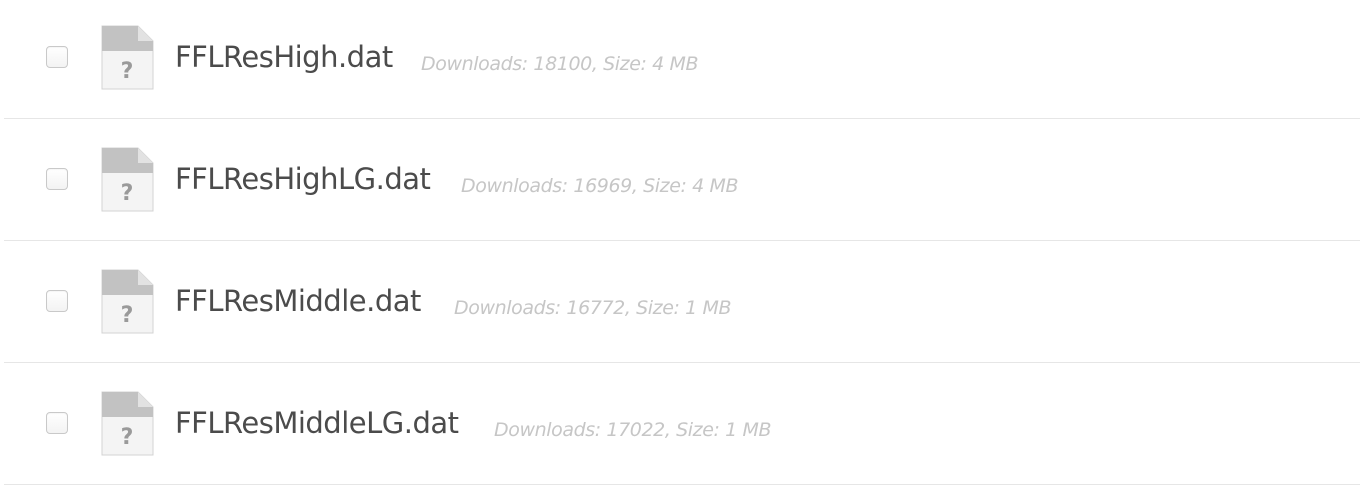  Describe the element at coordinates (593, 308) in the screenshot. I see `file-meta: Downloads: 16772, Size: 1 MB` at that location.